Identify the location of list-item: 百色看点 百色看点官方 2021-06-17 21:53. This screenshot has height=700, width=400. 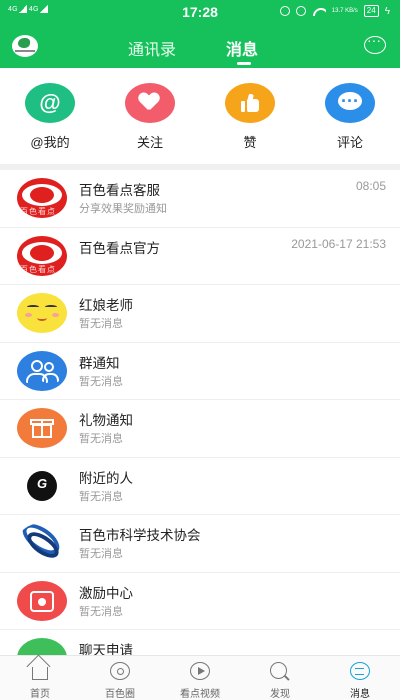
(200, 256).